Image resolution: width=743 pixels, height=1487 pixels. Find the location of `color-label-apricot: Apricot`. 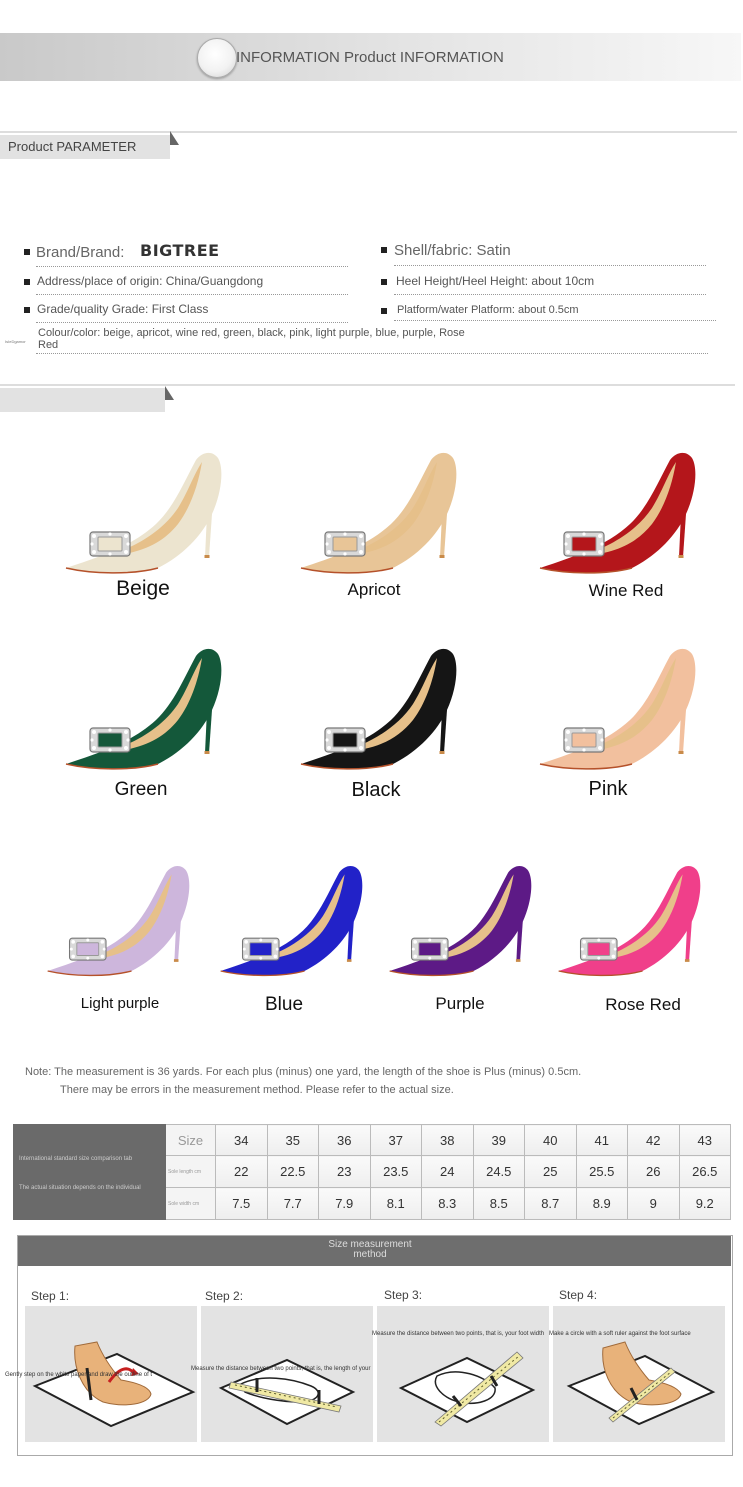

color-label-apricot: Apricot is located at coordinates (374, 589).